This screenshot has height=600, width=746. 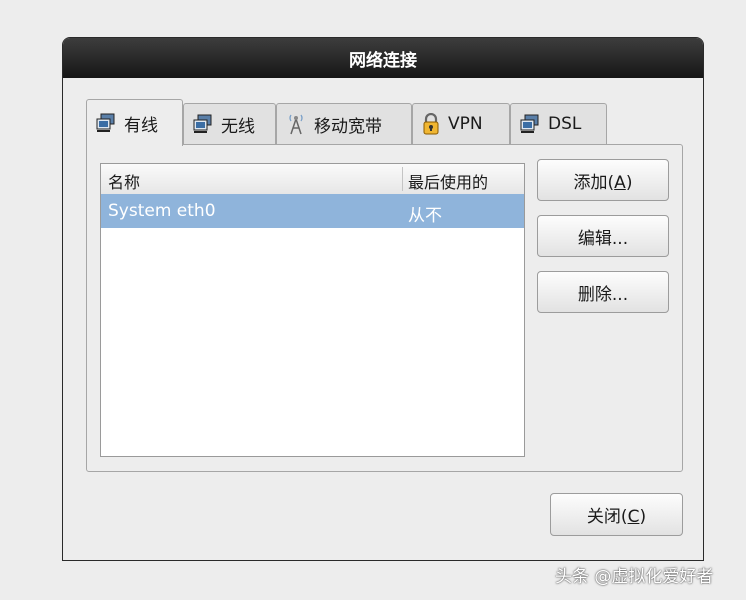 What do you see at coordinates (616, 517) in the screenshot?
I see `close-button-label: 关闭(C)` at bounding box center [616, 517].